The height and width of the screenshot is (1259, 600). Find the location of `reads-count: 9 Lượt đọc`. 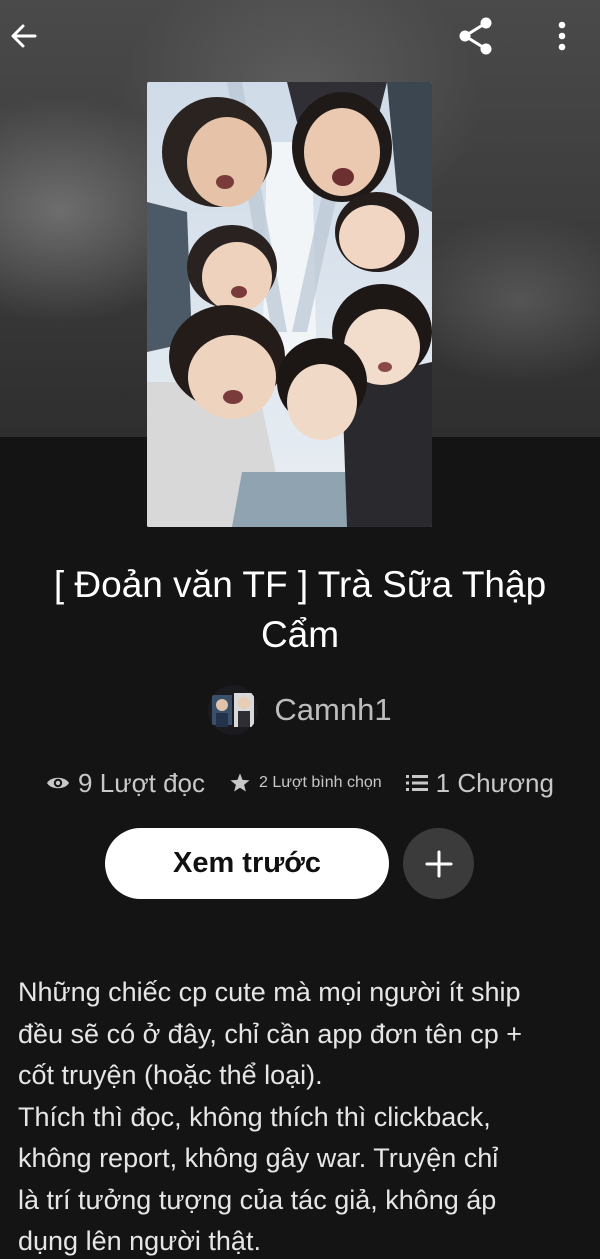

reads-count: 9 Lượt đọc is located at coordinates (142, 782).